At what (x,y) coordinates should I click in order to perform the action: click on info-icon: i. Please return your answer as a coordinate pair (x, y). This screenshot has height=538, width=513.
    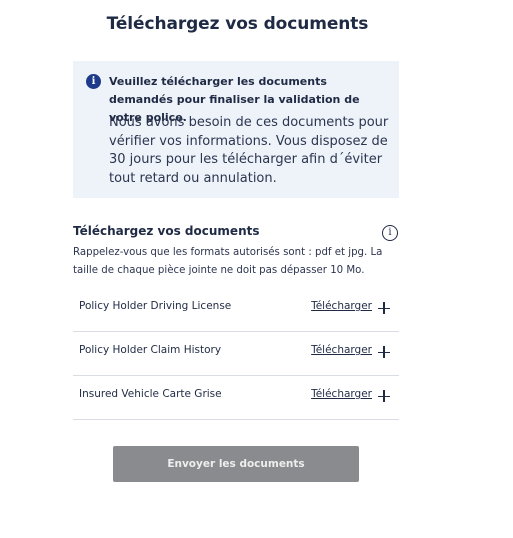
    Looking at the image, I should click on (93, 81).